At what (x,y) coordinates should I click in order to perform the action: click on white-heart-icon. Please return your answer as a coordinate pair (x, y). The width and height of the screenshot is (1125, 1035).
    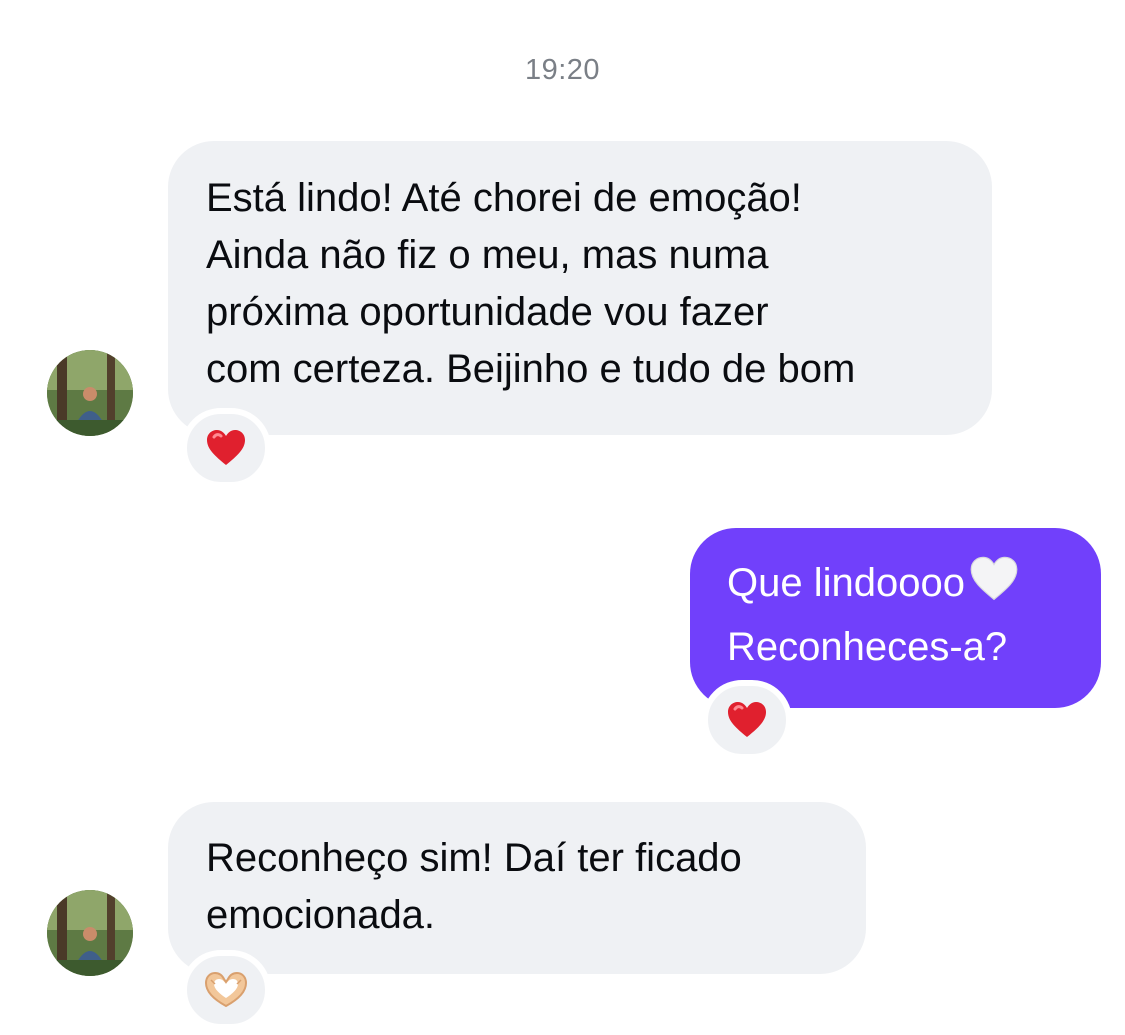
    Looking at the image, I should click on (994, 587).